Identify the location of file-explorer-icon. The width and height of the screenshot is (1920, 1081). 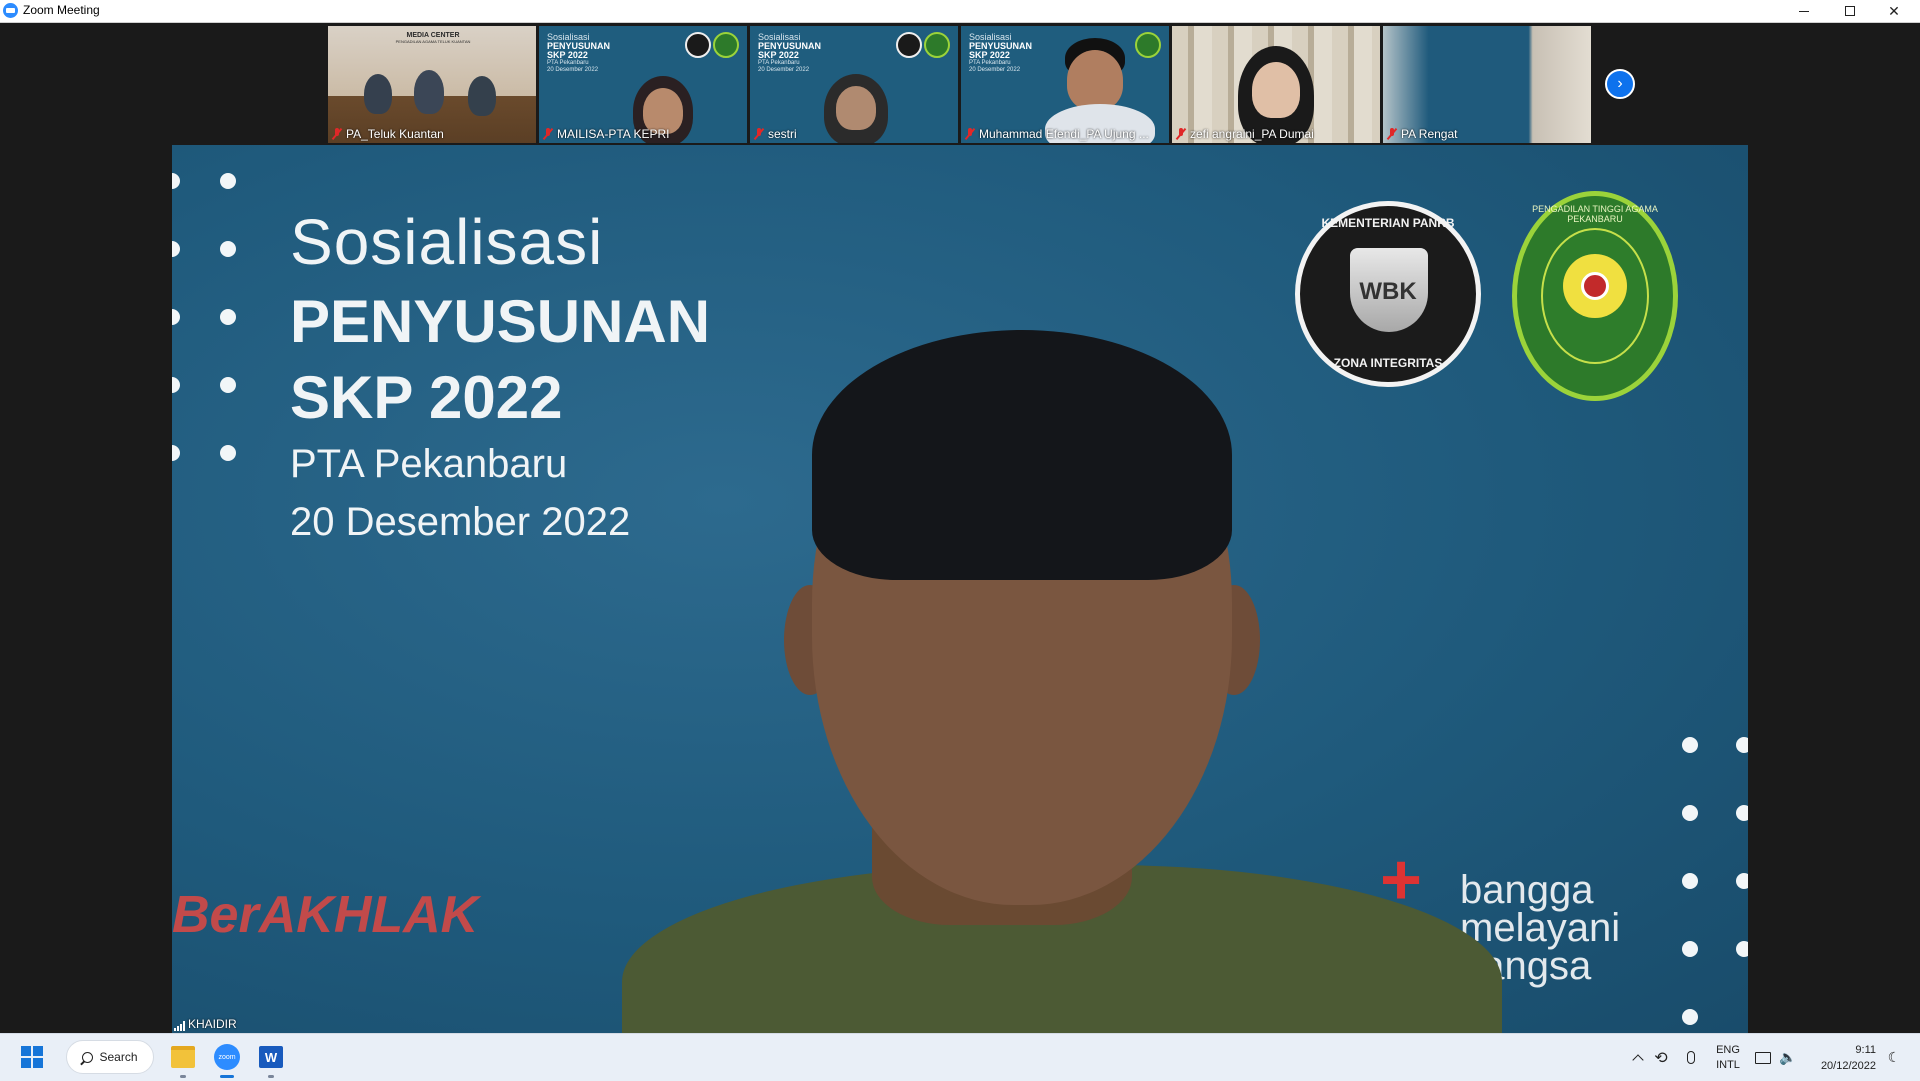
(183, 1057).